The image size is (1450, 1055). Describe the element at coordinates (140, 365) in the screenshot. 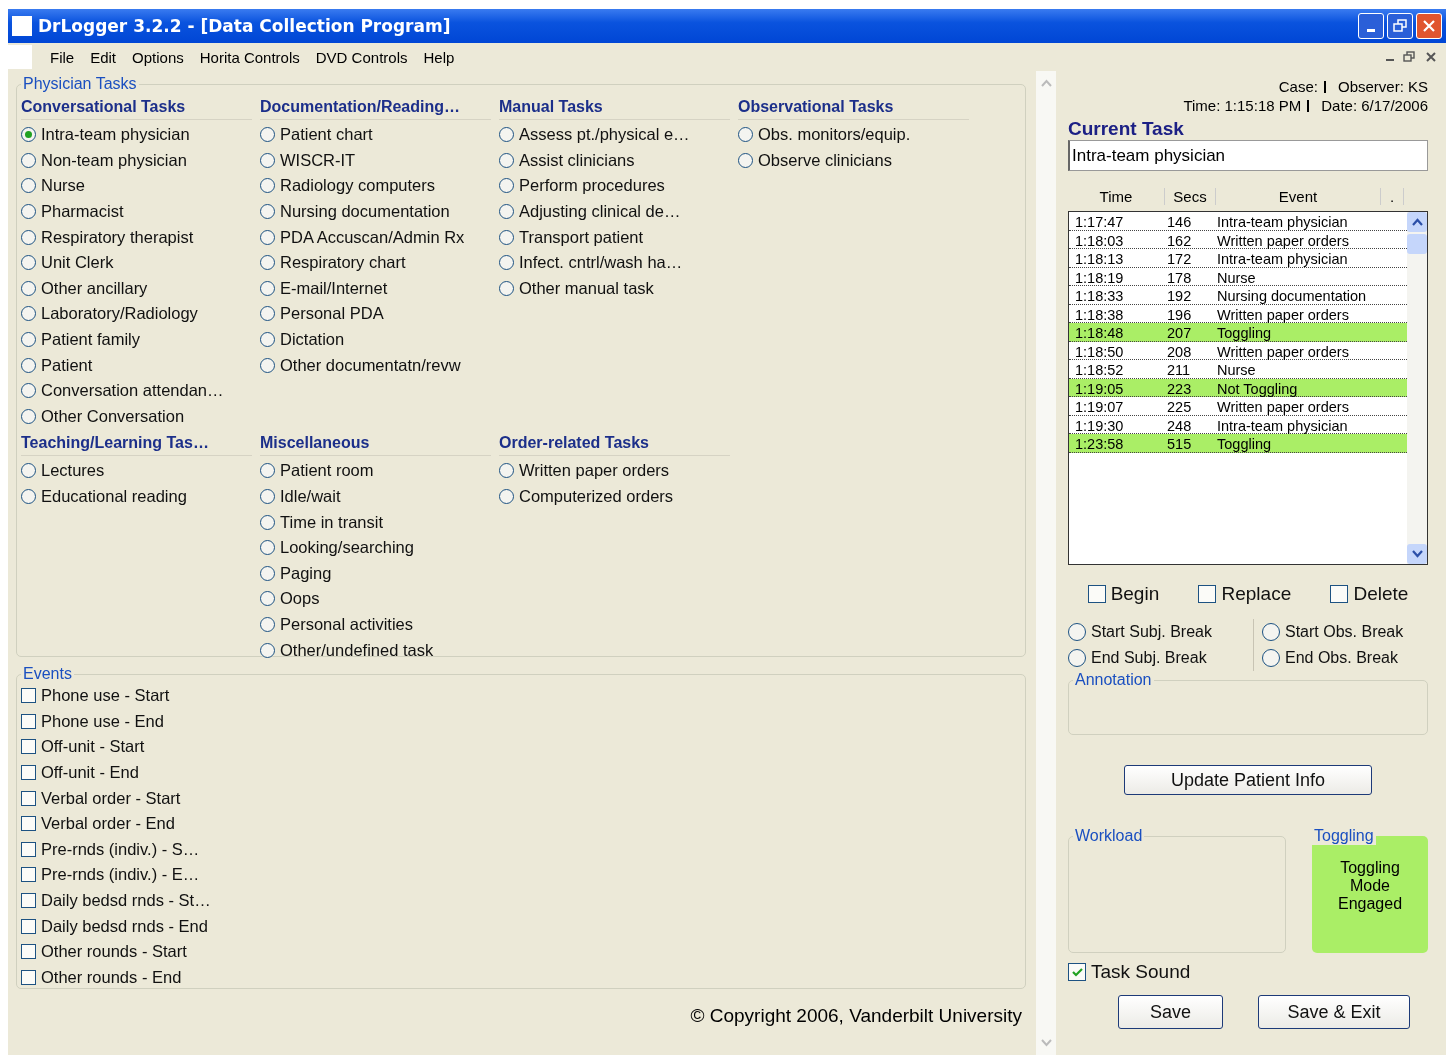

I see `task-radio: Patient` at that location.